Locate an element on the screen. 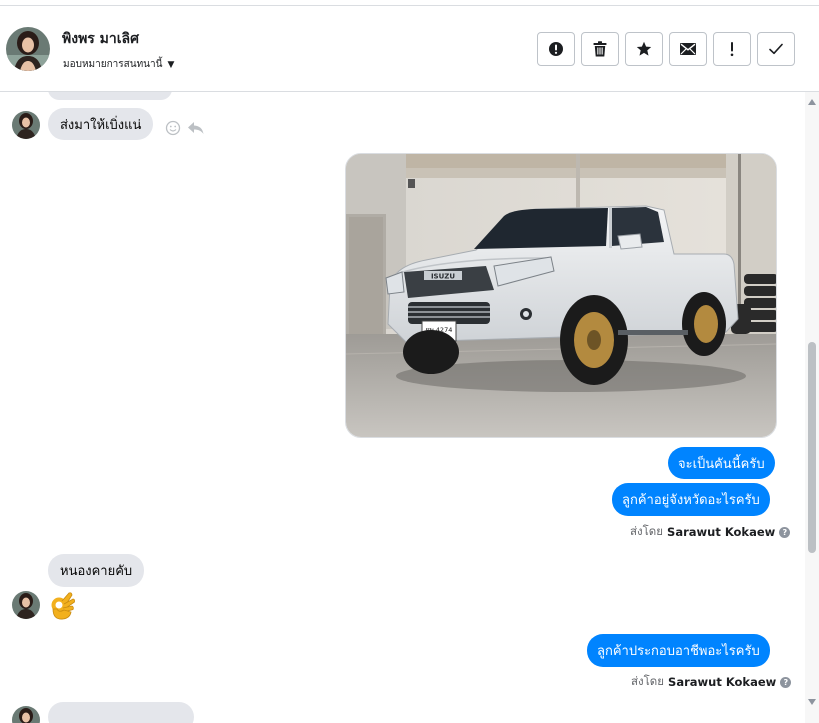 This screenshot has height=723, width=819. envelope-icon is located at coordinates (688, 49).